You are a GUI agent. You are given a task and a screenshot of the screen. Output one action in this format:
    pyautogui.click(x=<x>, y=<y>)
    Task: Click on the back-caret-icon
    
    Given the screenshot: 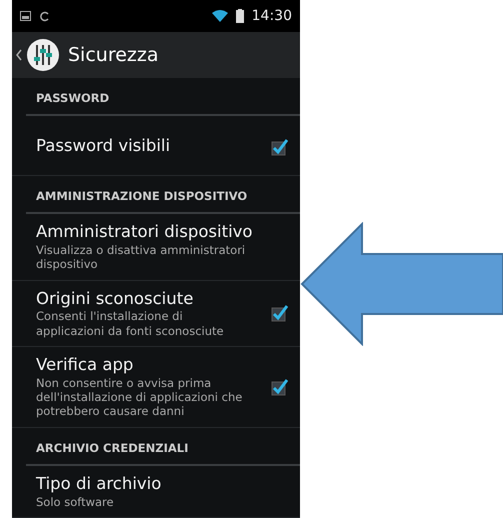 What is the action you would take?
    pyautogui.click(x=19, y=55)
    